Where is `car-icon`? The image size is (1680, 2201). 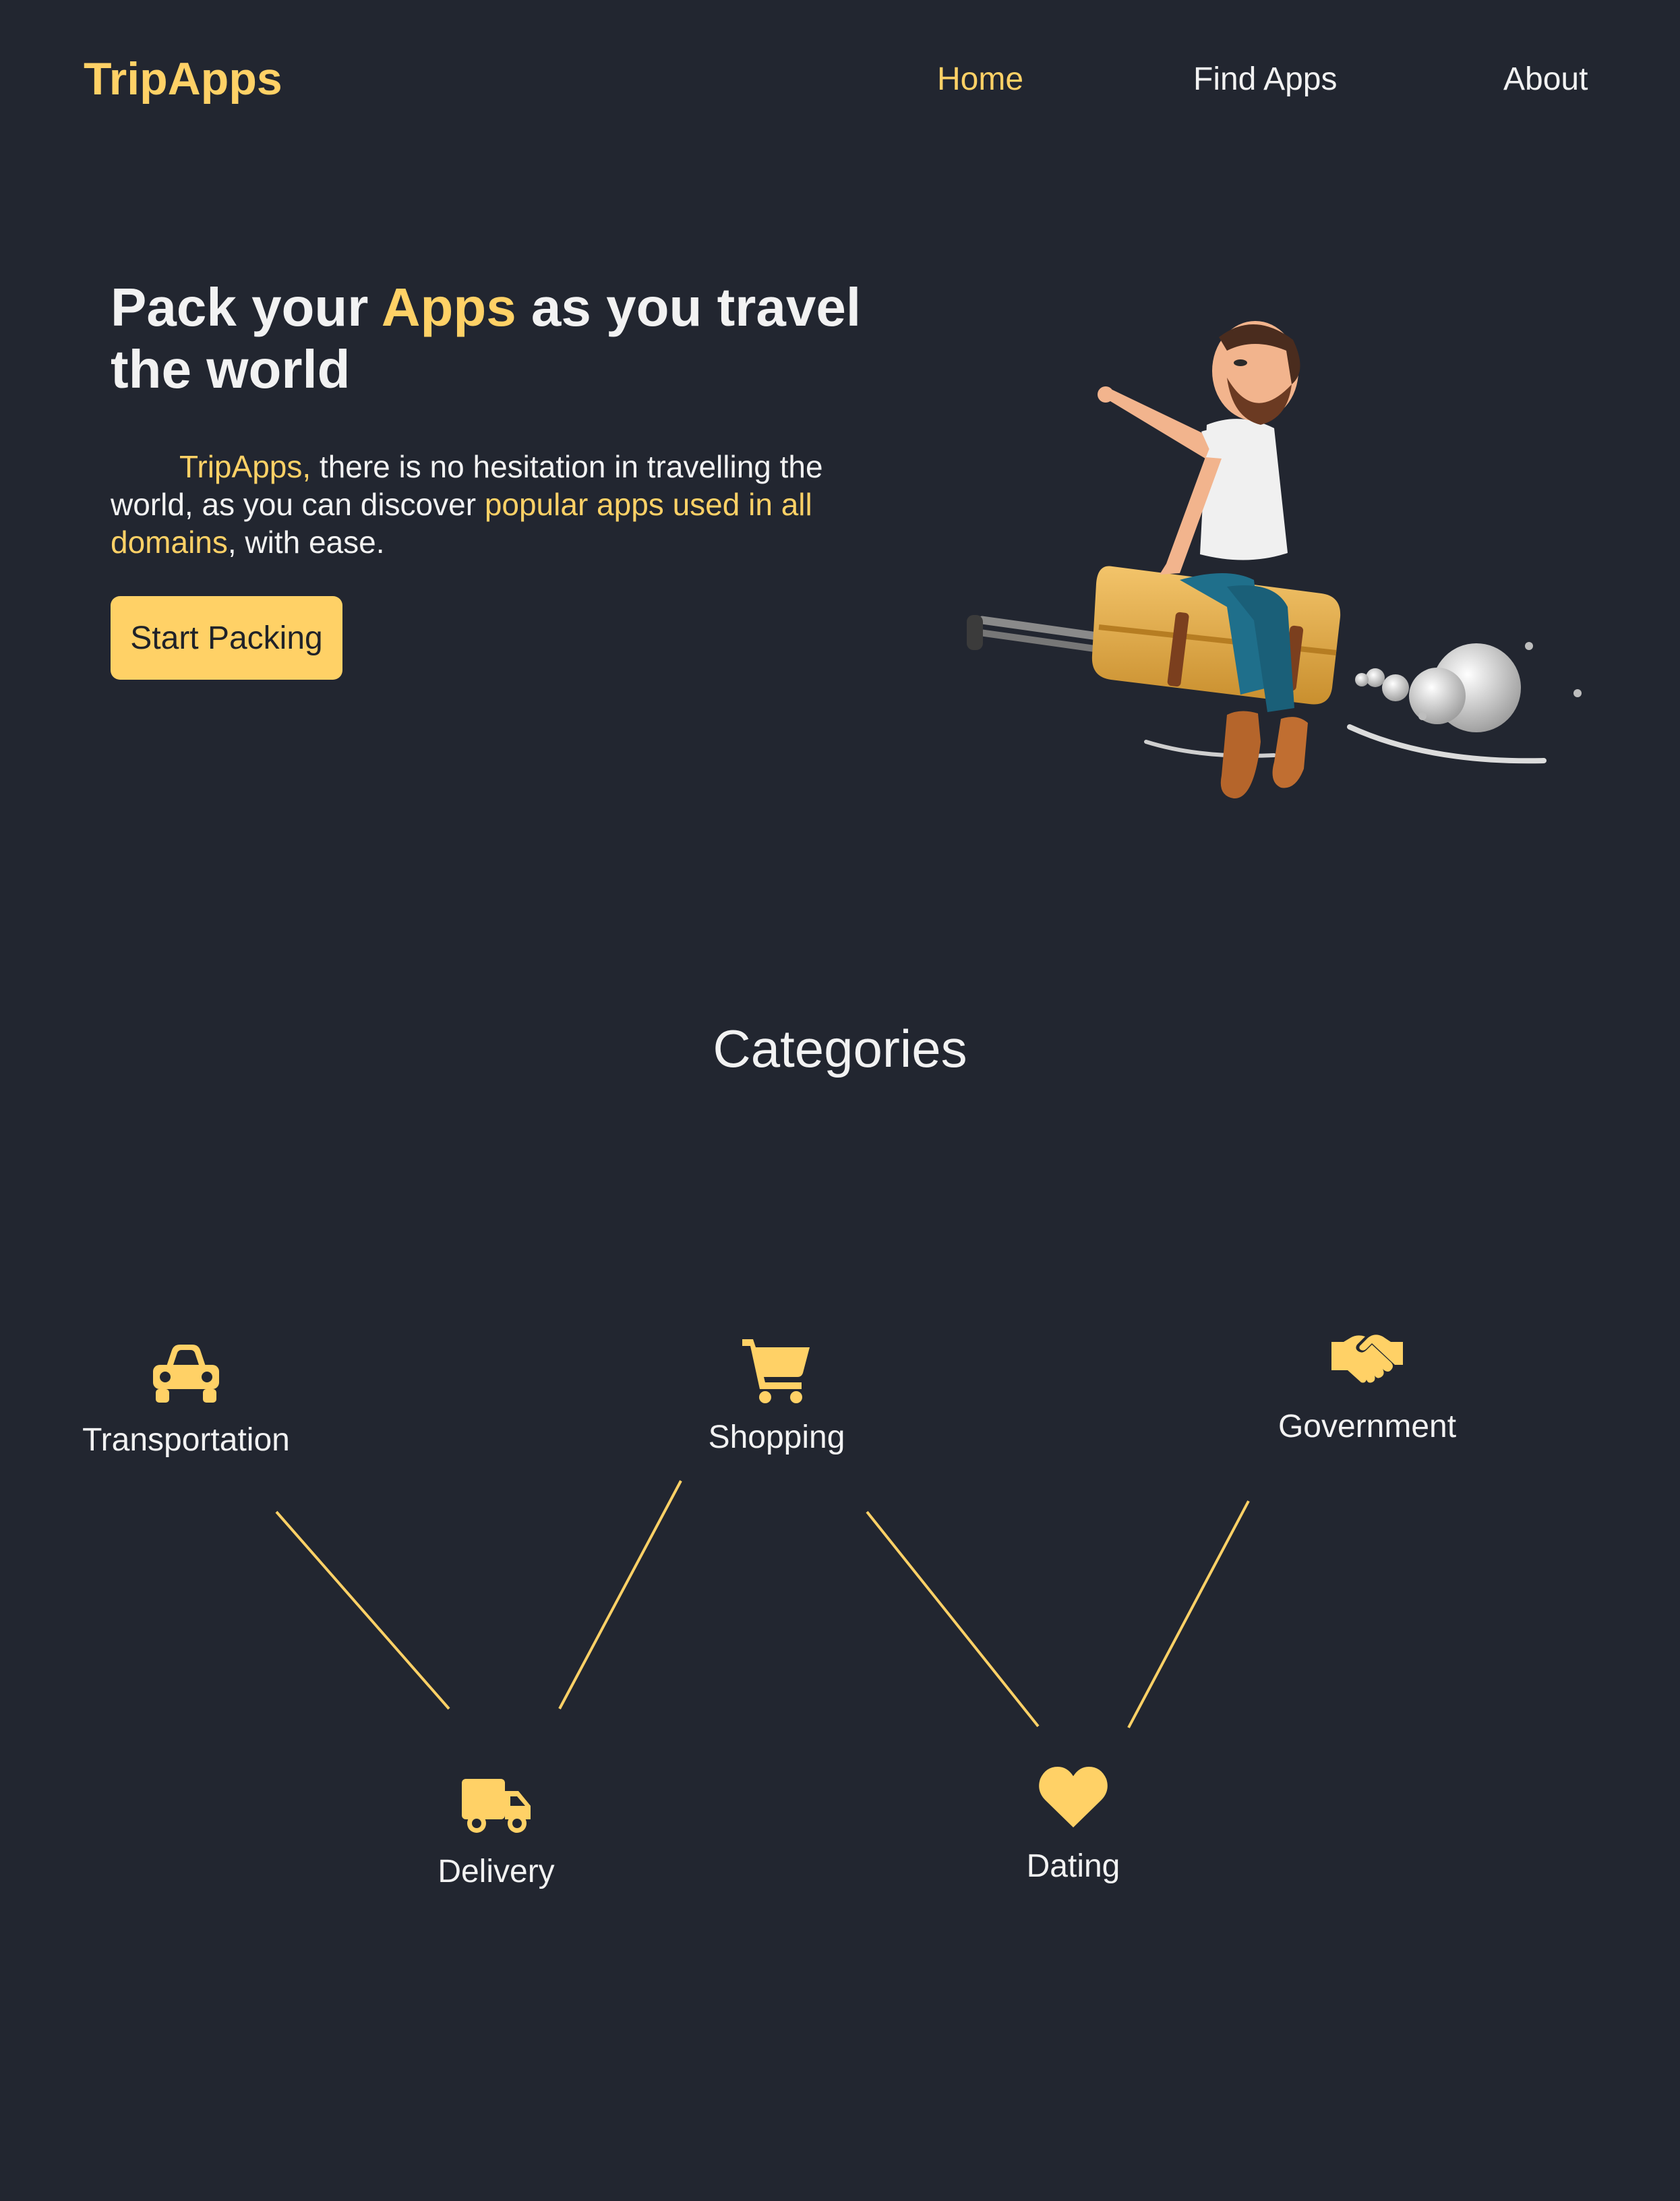
car-icon is located at coordinates (186, 1374).